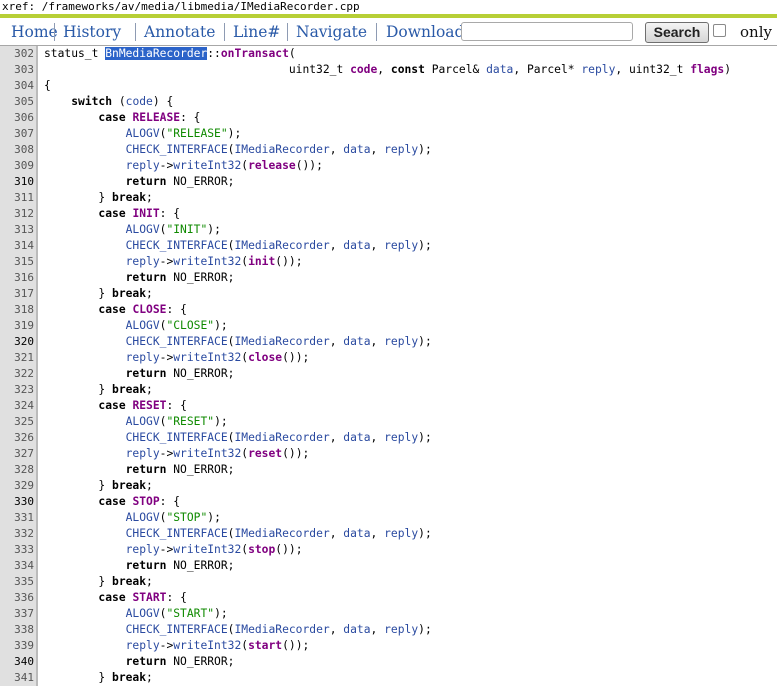  Describe the element at coordinates (18, 678) in the screenshot. I see `line-number: 341` at that location.